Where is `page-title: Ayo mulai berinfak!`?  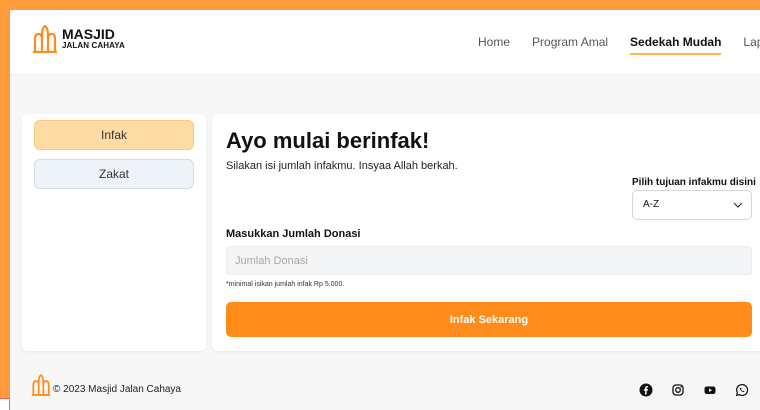 page-title: Ayo mulai berinfak! is located at coordinates (328, 140).